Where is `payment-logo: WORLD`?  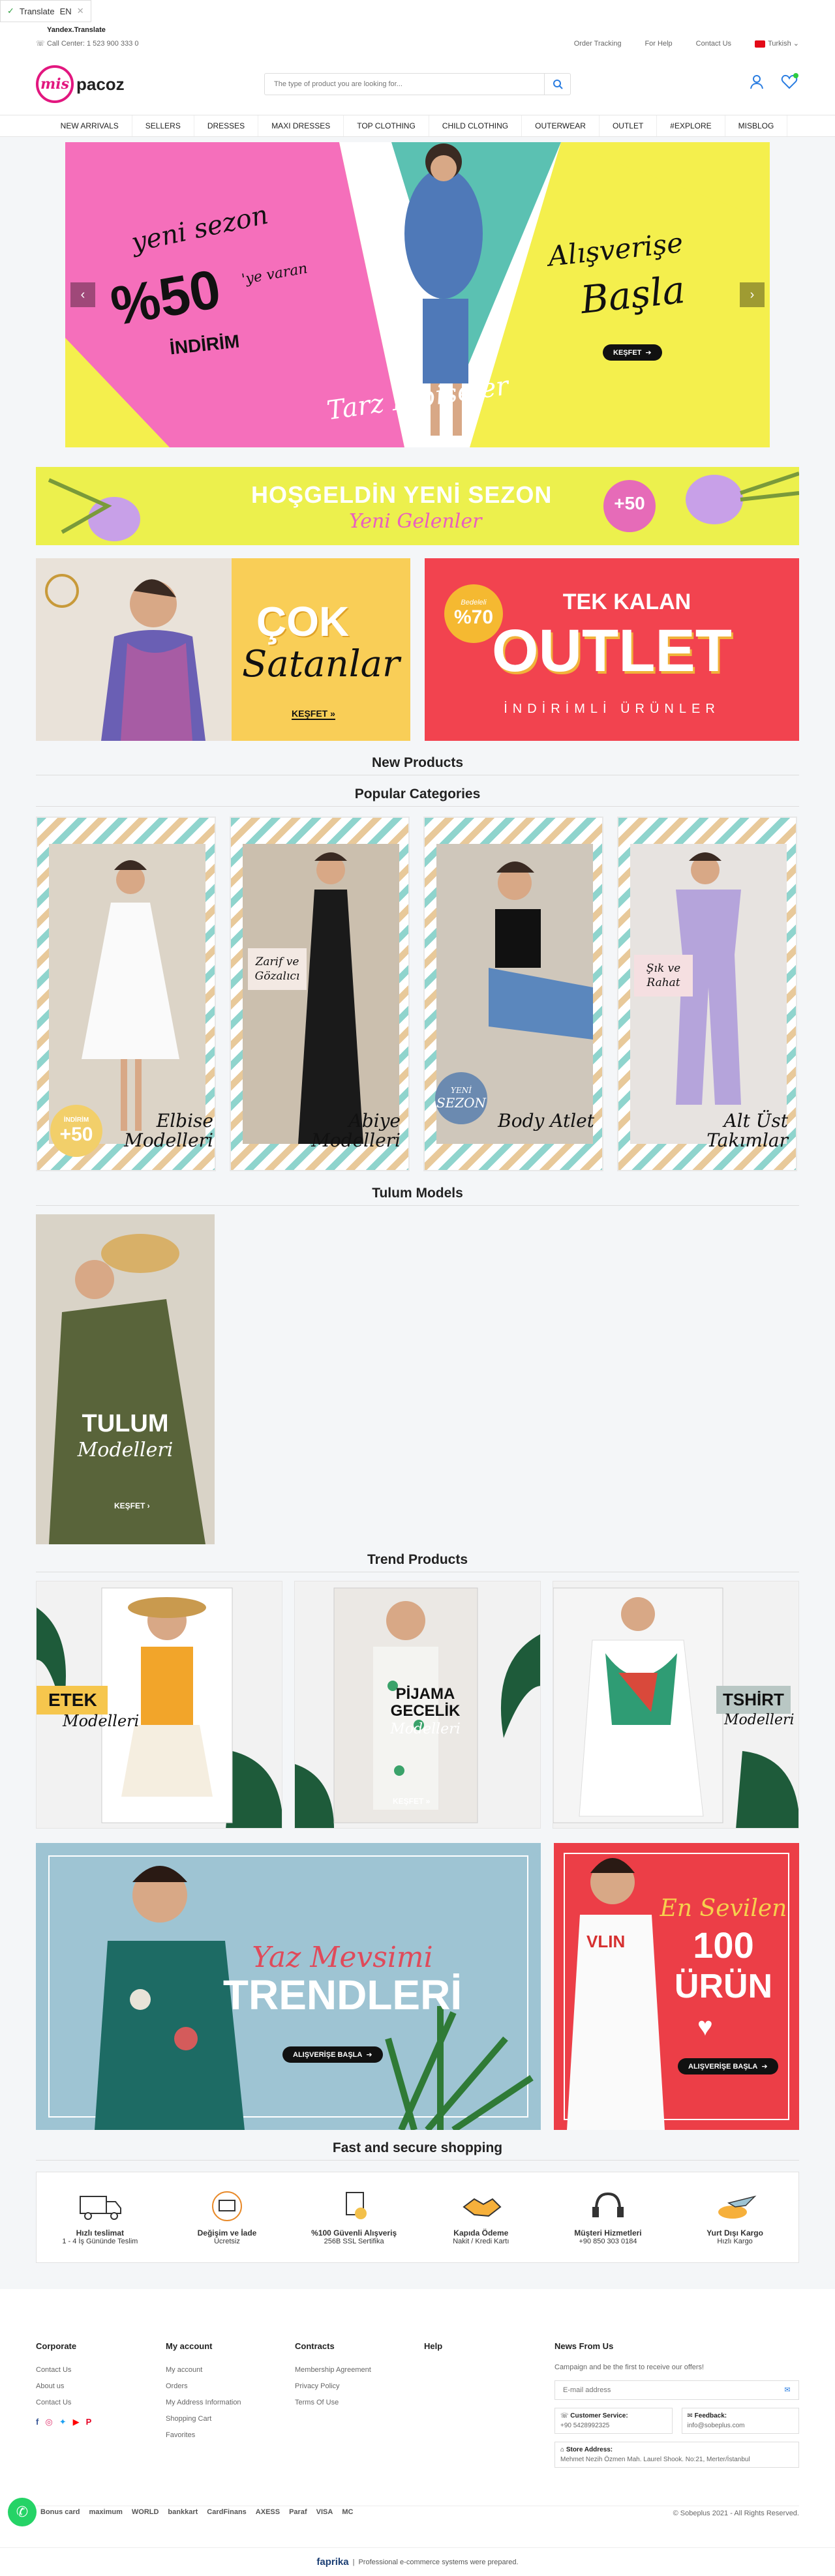
payment-logo: WORLD is located at coordinates (145, 2512).